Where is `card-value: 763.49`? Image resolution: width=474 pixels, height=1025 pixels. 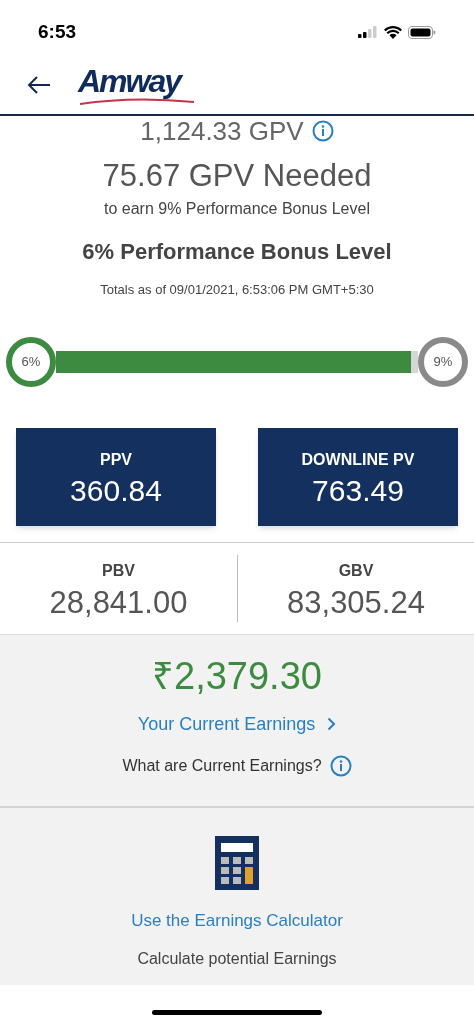 card-value: 763.49 is located at coordinates (358, 490).